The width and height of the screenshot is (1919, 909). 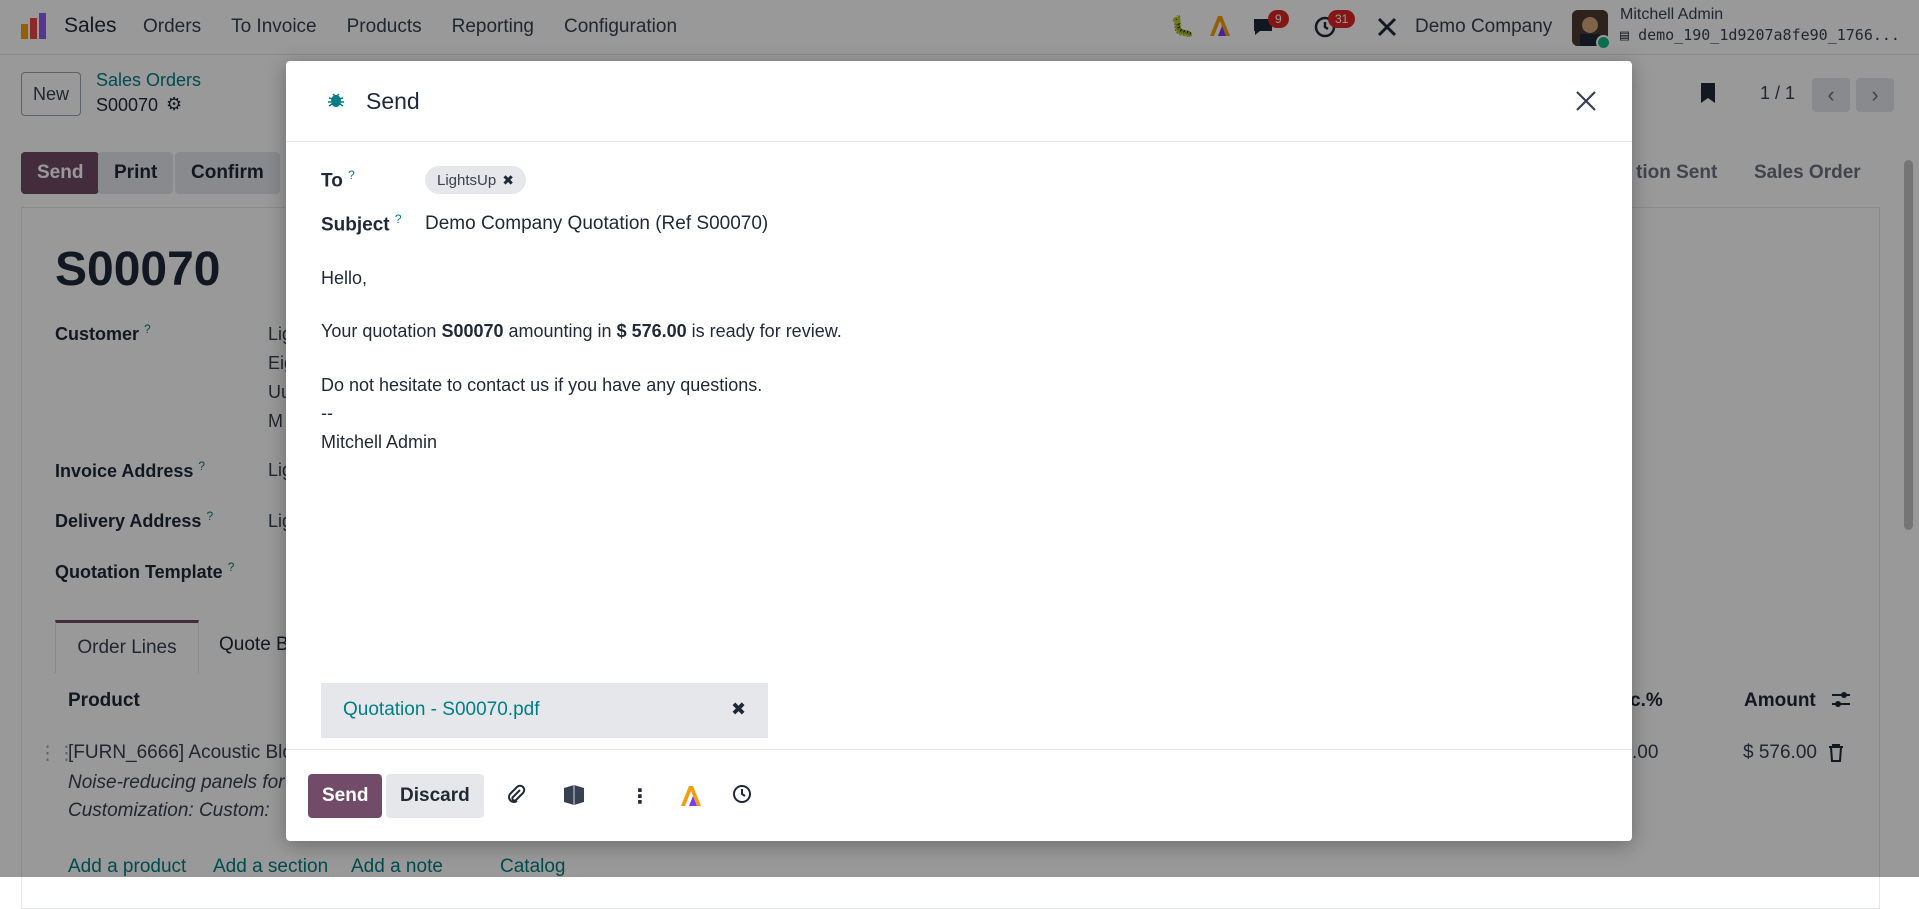 What do you see at coordinates (344, 278) in the screenshot?
I see `body-greeting: Hello,` at bounding box center [344, 278].